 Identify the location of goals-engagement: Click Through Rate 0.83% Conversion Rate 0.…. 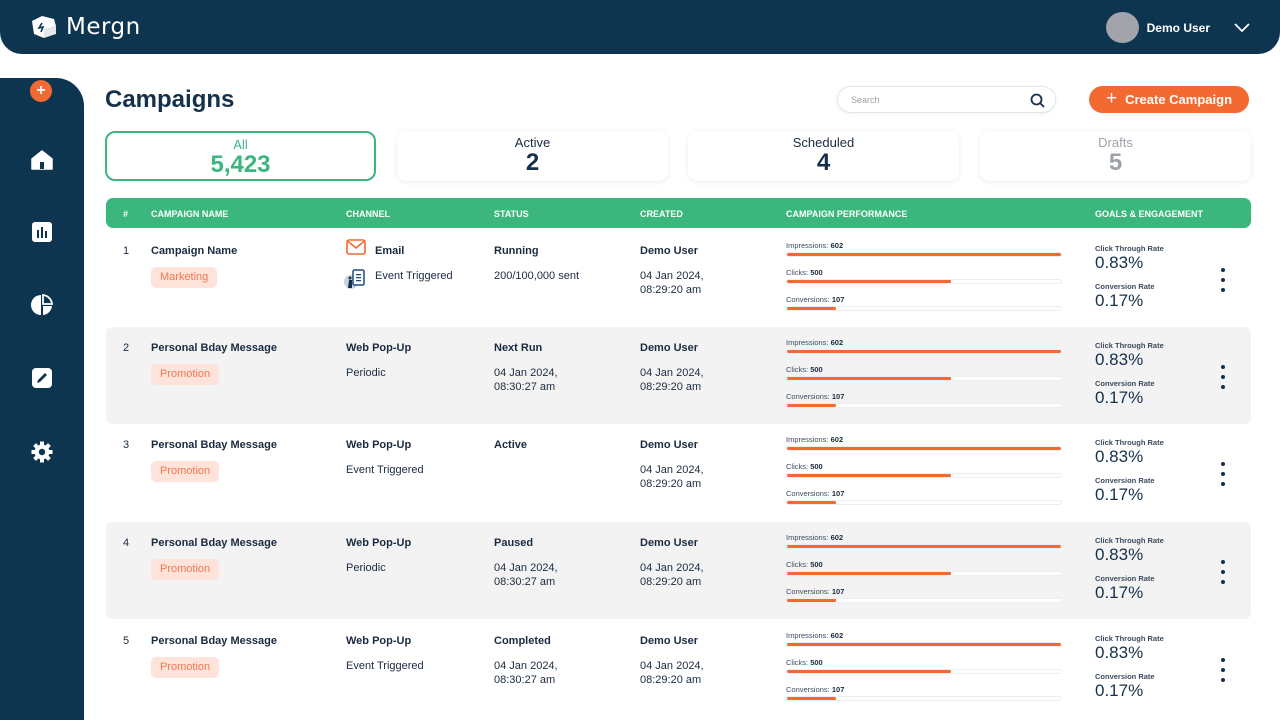
(1129, 574).